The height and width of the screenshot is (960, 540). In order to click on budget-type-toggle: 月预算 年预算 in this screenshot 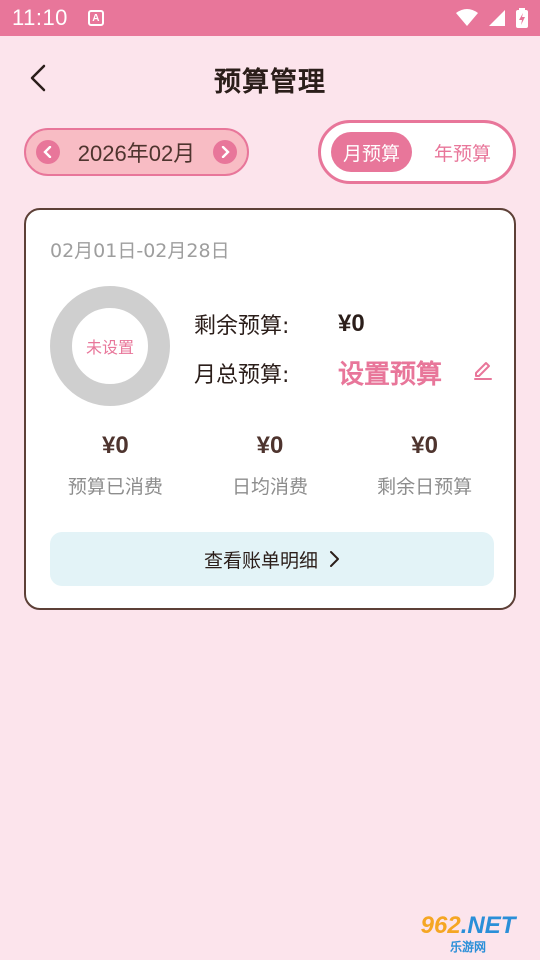, I will do `click(417, 152)`.